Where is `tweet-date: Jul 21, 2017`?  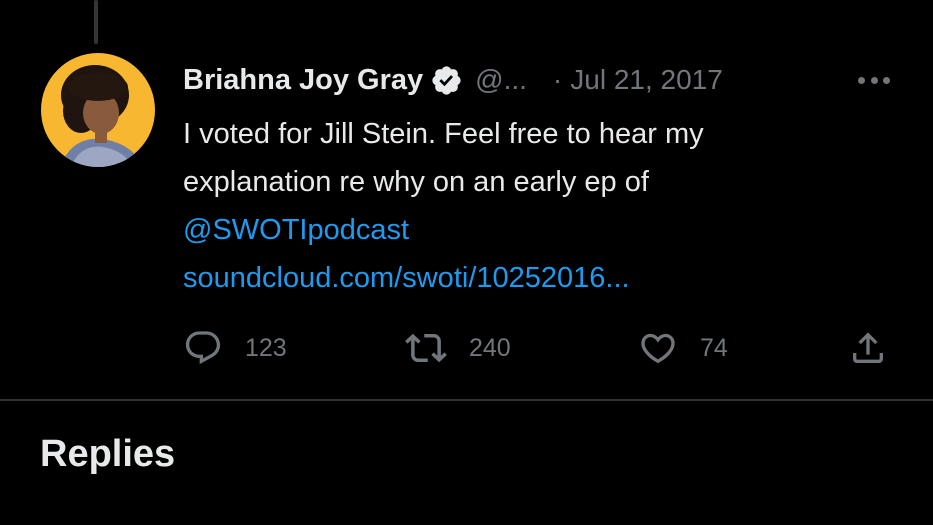 tweet-date: Jul 21, 2017 is located at coordinates (646, 80).